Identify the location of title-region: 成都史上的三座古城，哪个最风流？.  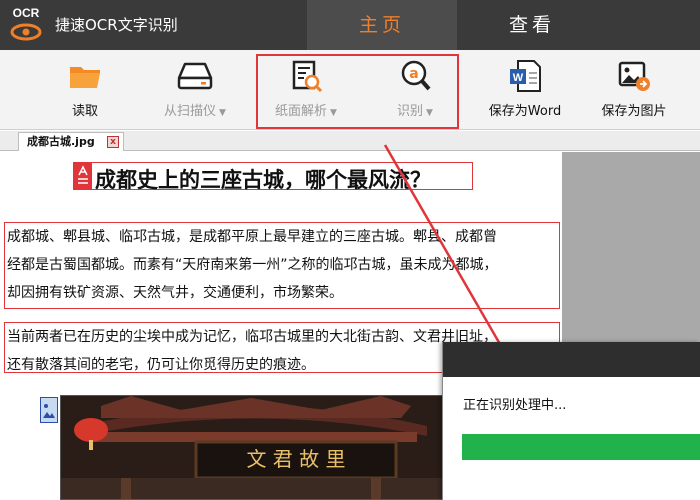
(273, 177).